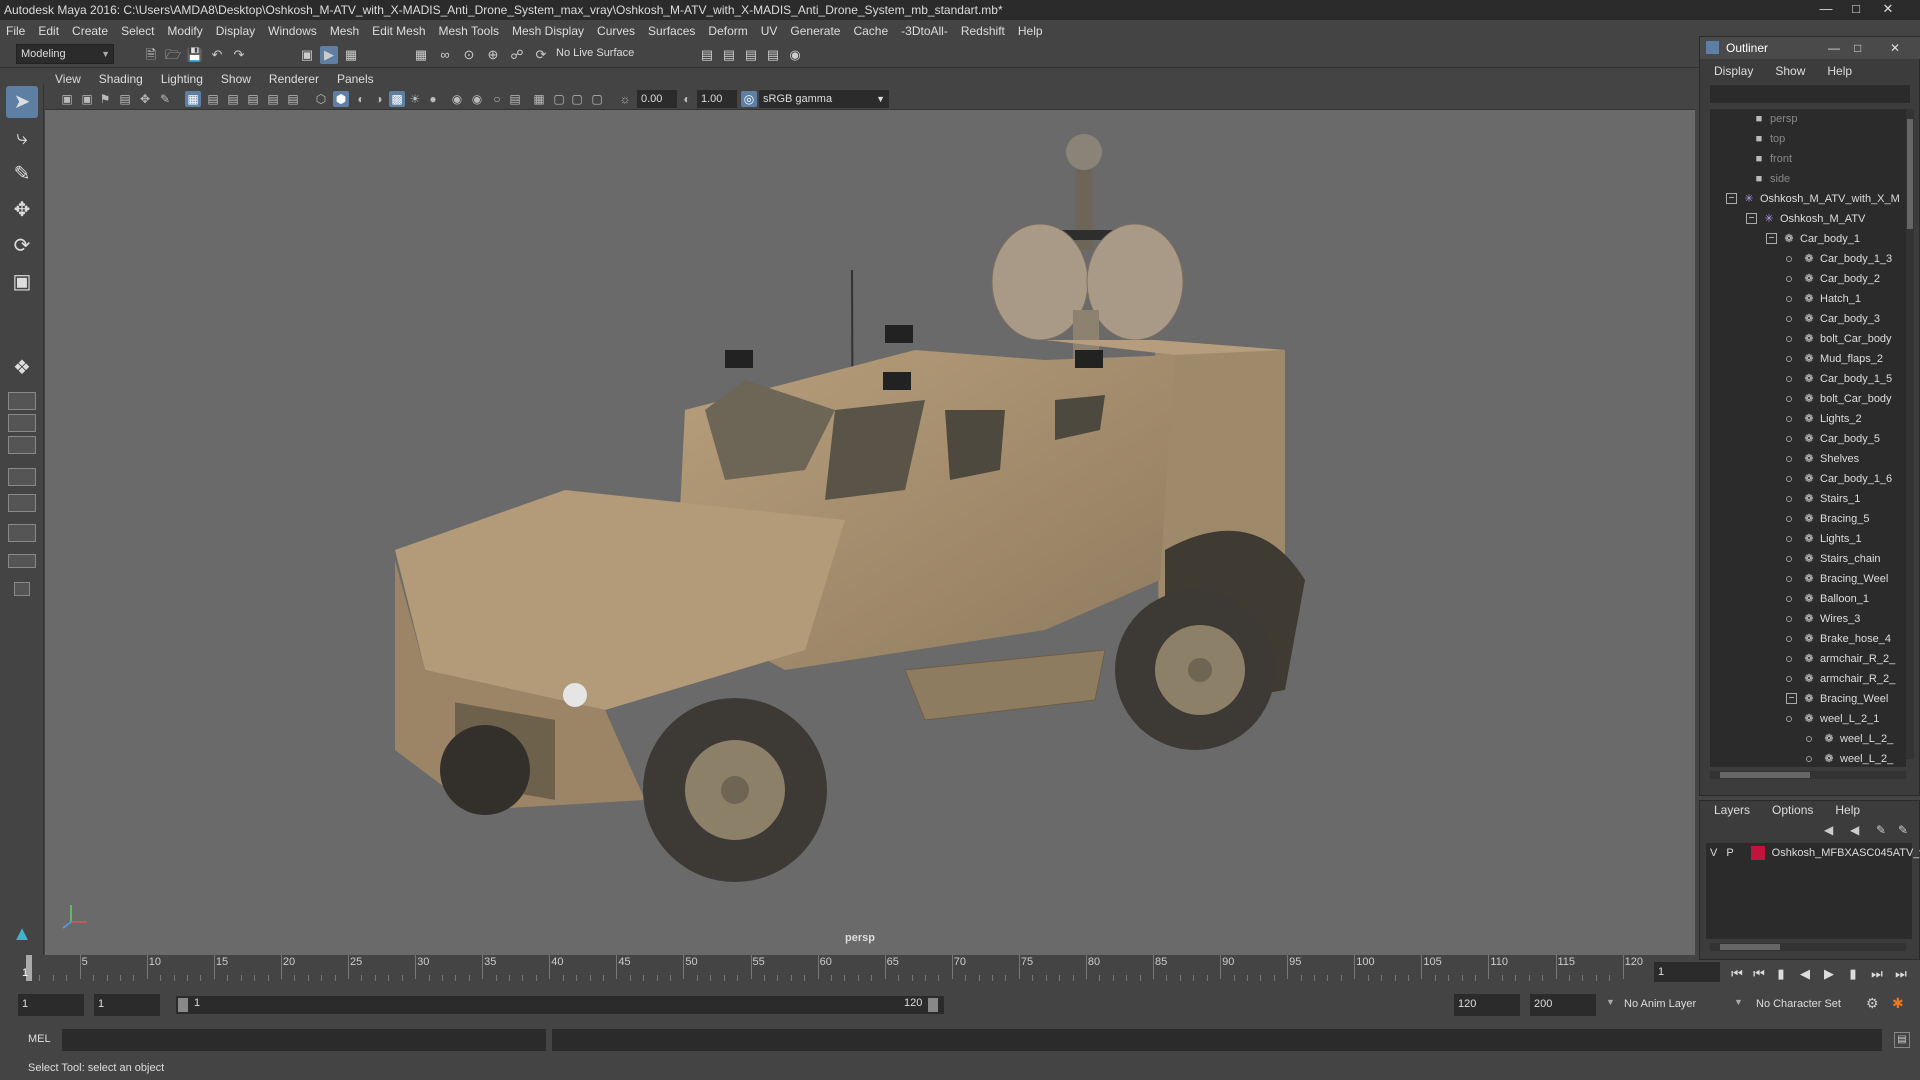 The height and width of the screenshot is (1080, 1920). What do you see at coordinates (1910, 434) in the screenshot?
I see `outliner-scrollbar` at bounding box center [1910, 434].